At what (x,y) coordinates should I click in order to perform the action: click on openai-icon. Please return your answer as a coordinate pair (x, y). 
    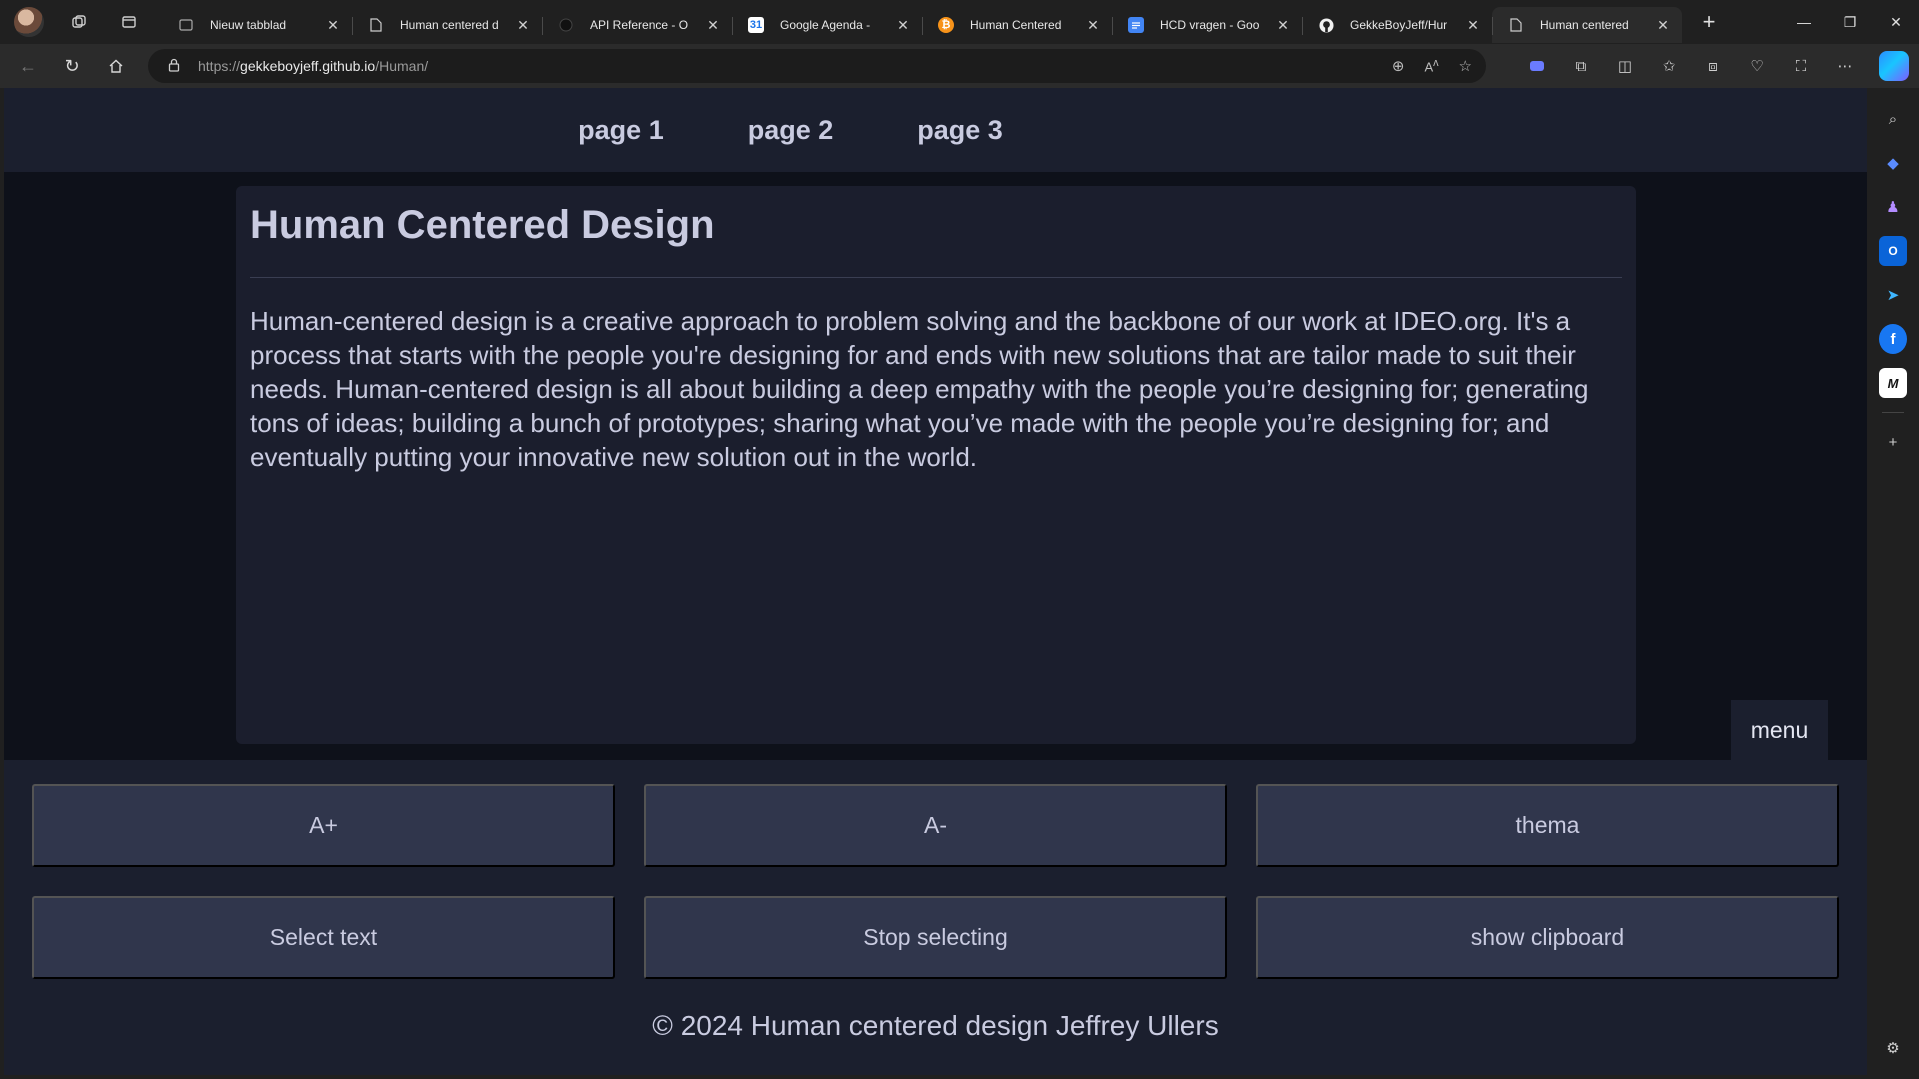
    Looking at the image, I should click on (566, 25).